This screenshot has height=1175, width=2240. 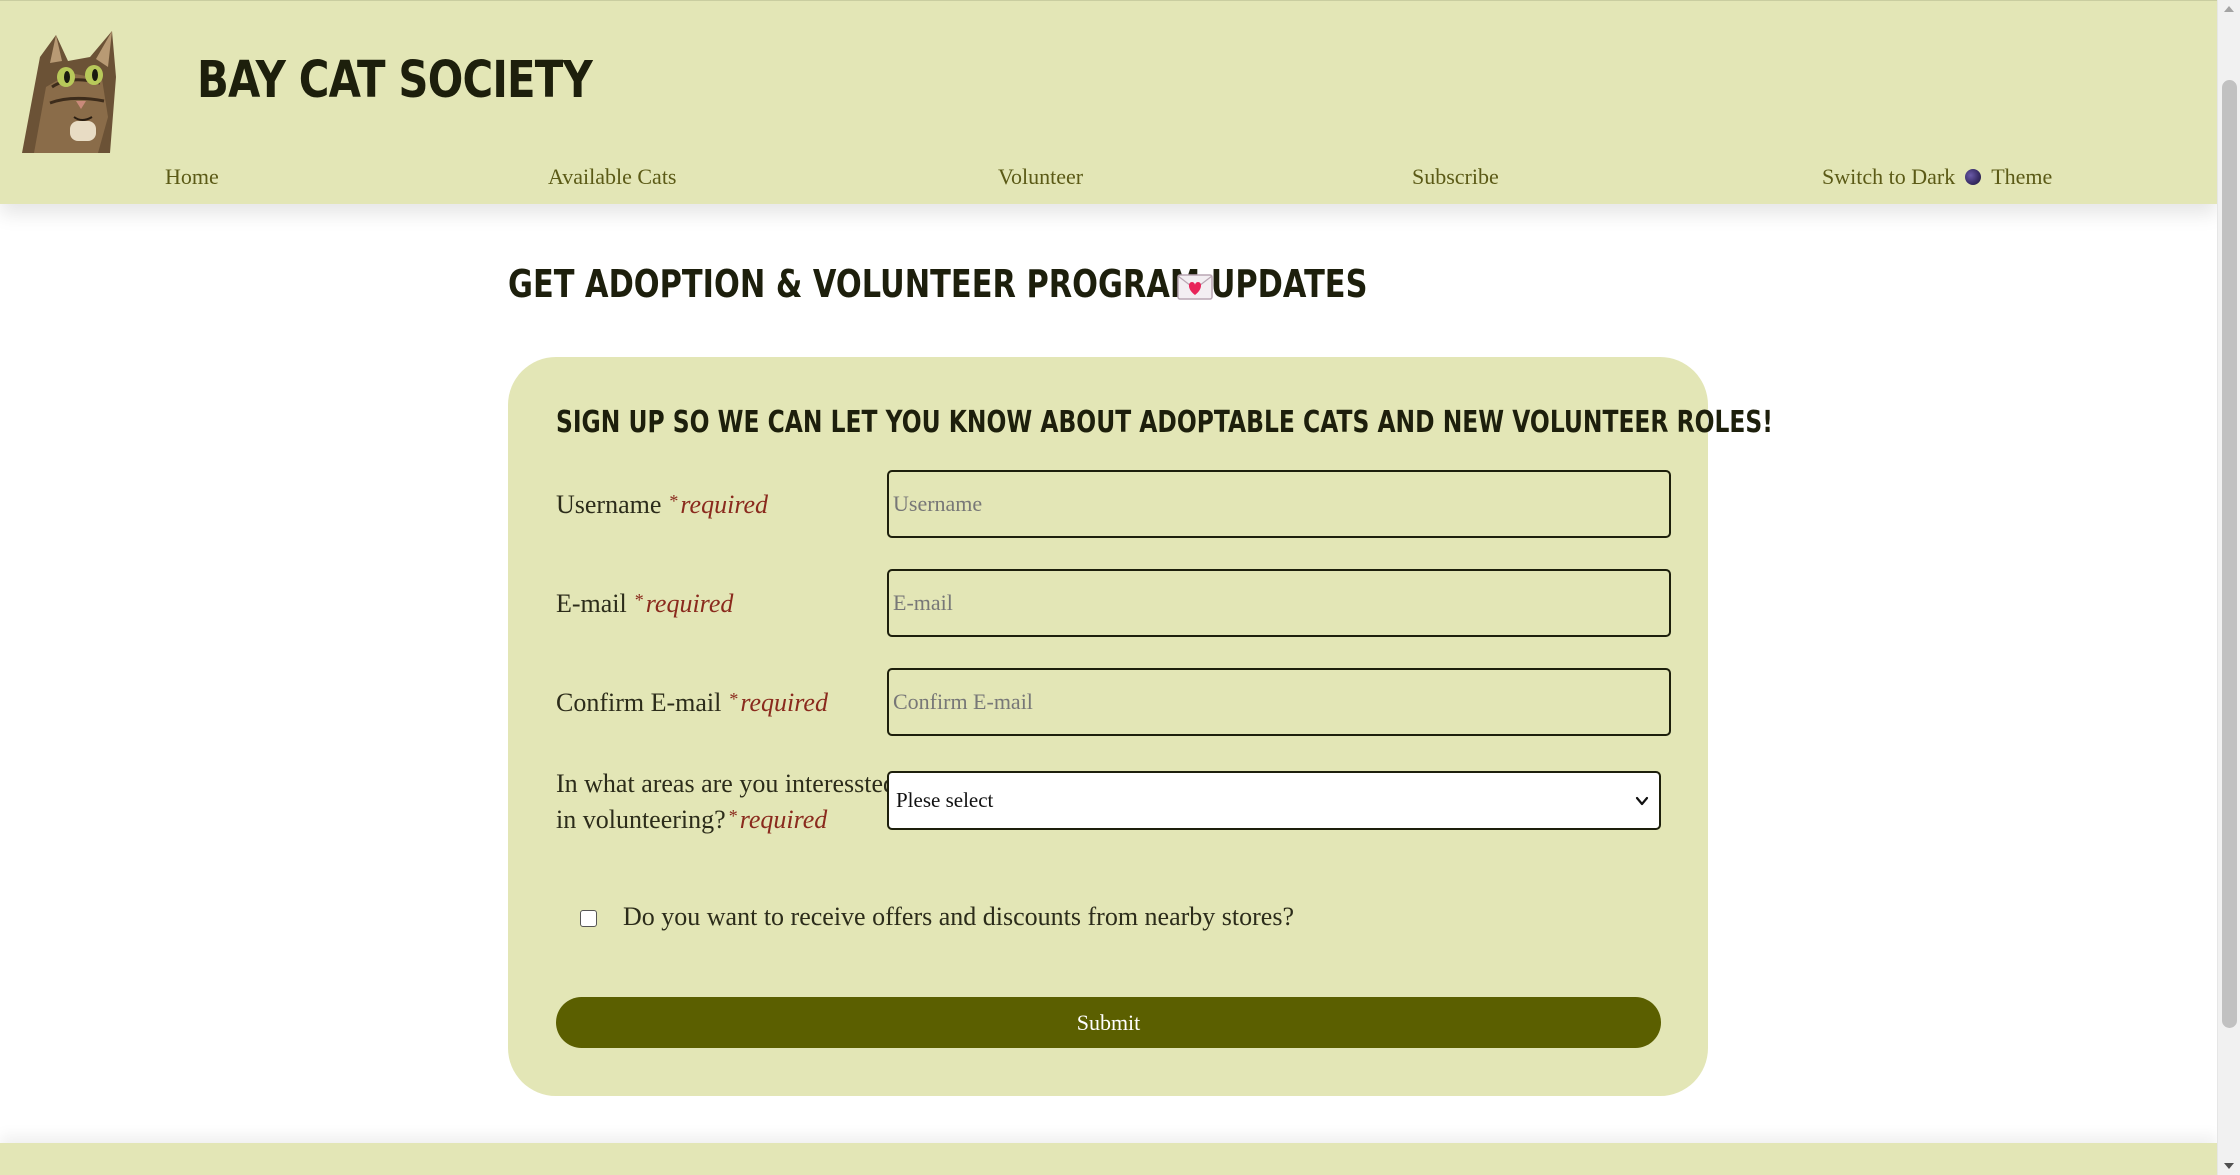 What do you see at coordinates (1973, 177) in the screenshot?
I see `moon-icon` at bounding box center [1973, 177].